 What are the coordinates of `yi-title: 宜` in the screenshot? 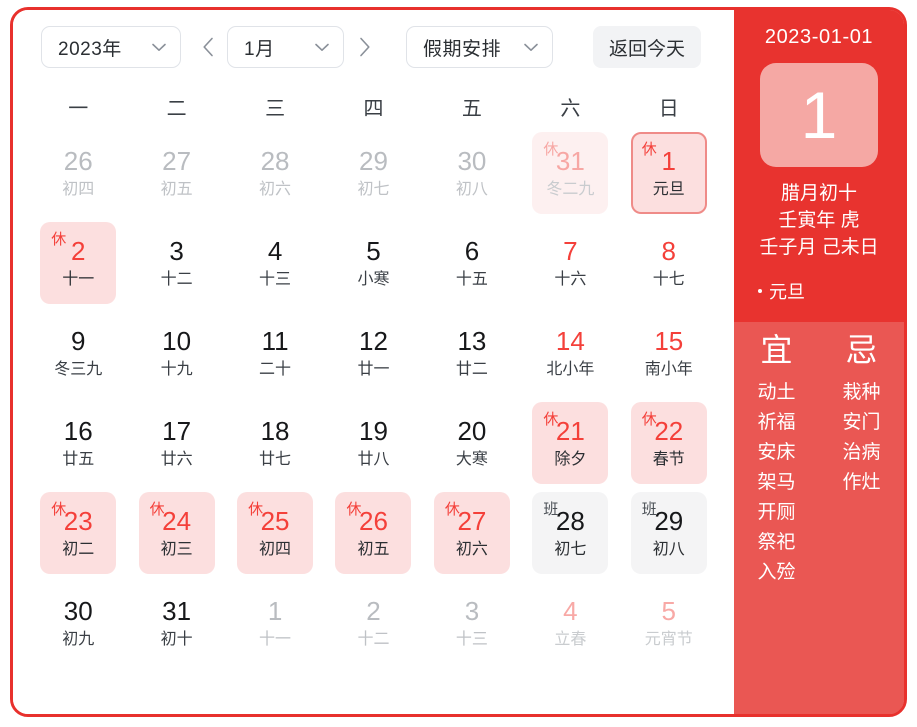 It's located at (776, 349).